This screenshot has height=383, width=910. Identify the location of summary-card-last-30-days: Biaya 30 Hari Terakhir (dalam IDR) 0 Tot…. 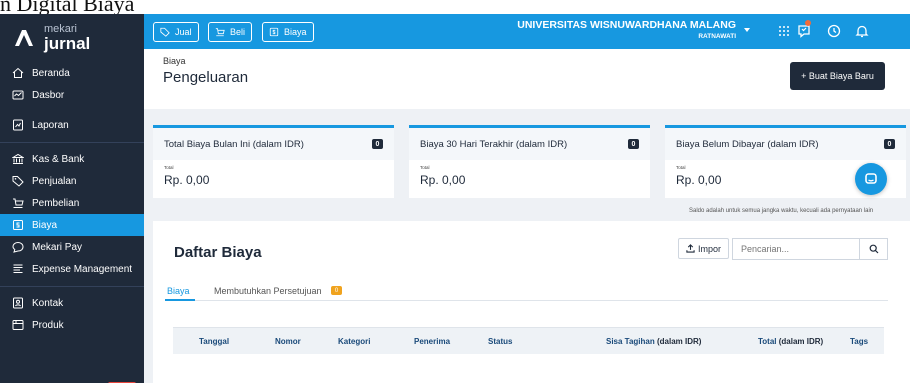
(529, 163).